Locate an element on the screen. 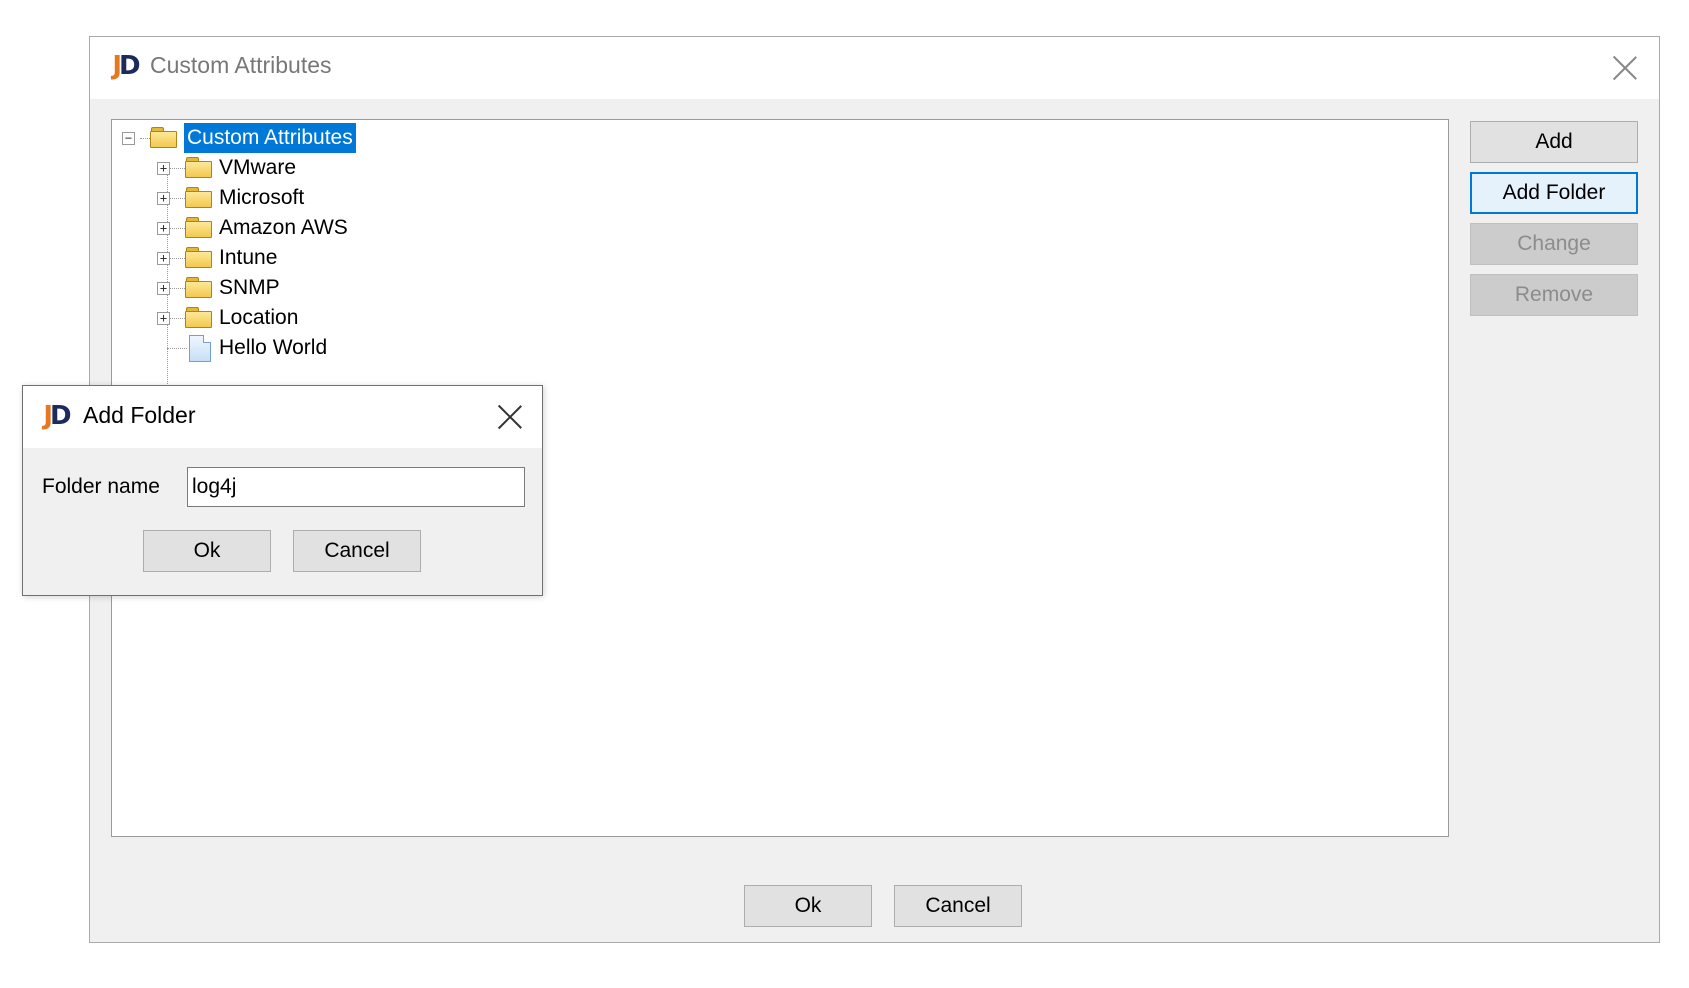  tree-node: + Microsoft is located at coordinates (312, 198).